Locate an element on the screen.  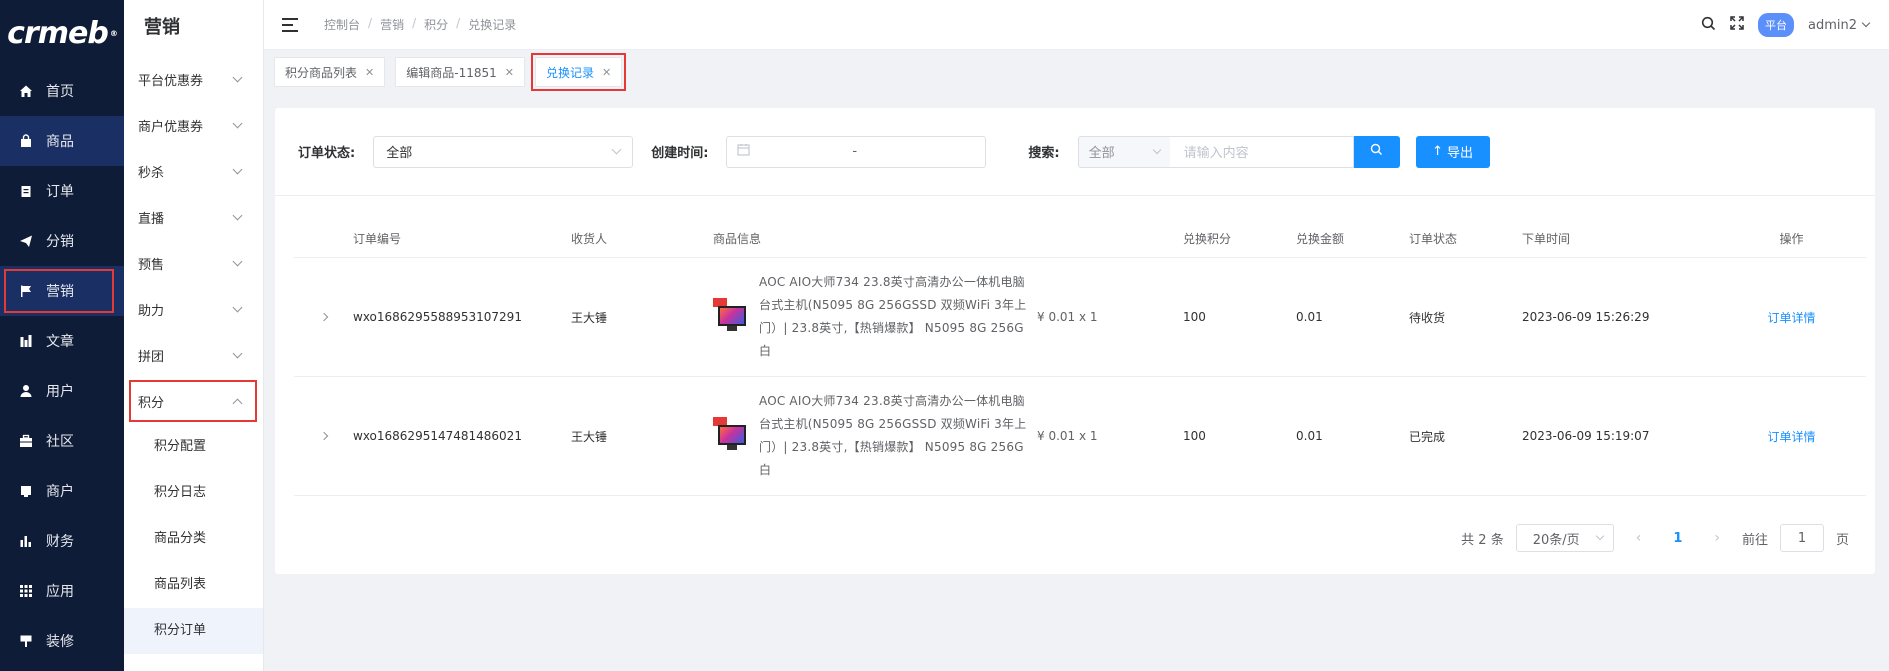
next-page-icon: › is located at coordinates (1717, 538).